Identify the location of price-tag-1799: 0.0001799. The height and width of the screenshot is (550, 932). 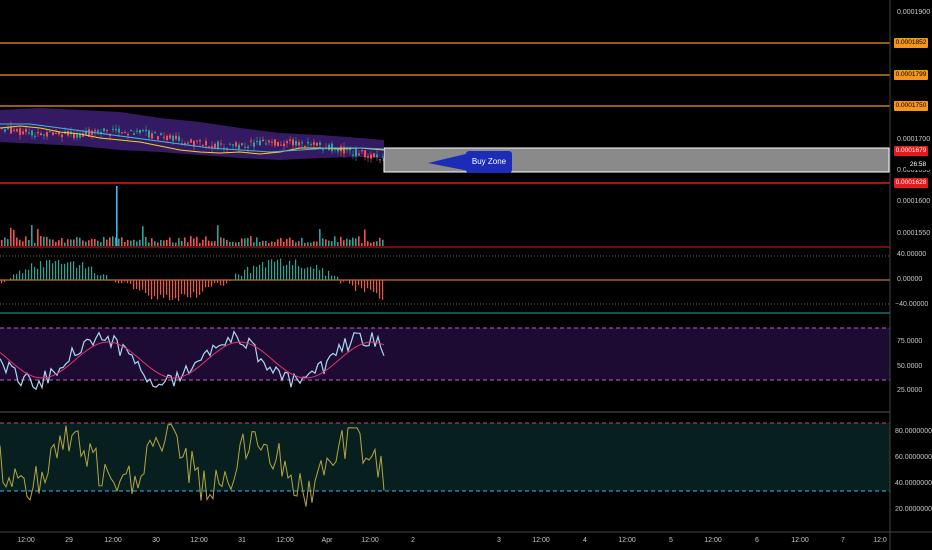
(911, 75).